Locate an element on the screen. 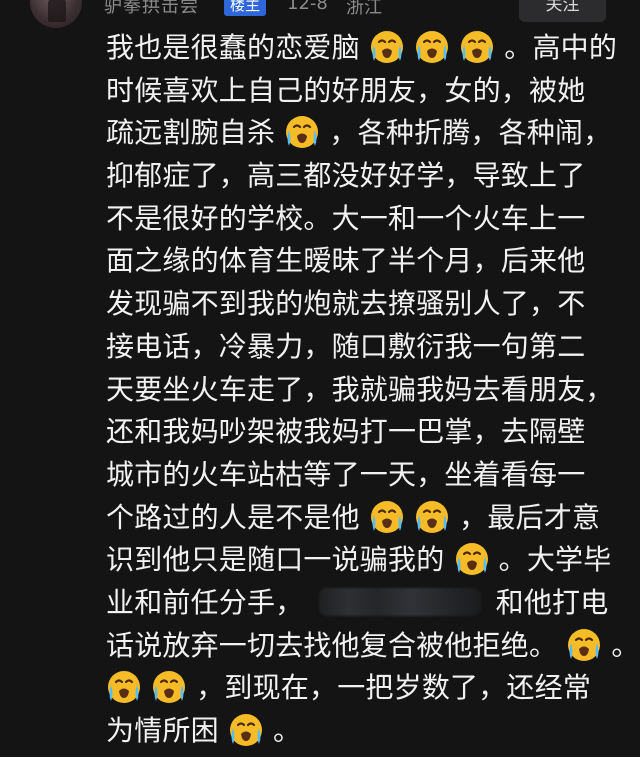  comment-line: 不是很好的学校。大一和一个火车上一 is located at coordinates (360, 219).